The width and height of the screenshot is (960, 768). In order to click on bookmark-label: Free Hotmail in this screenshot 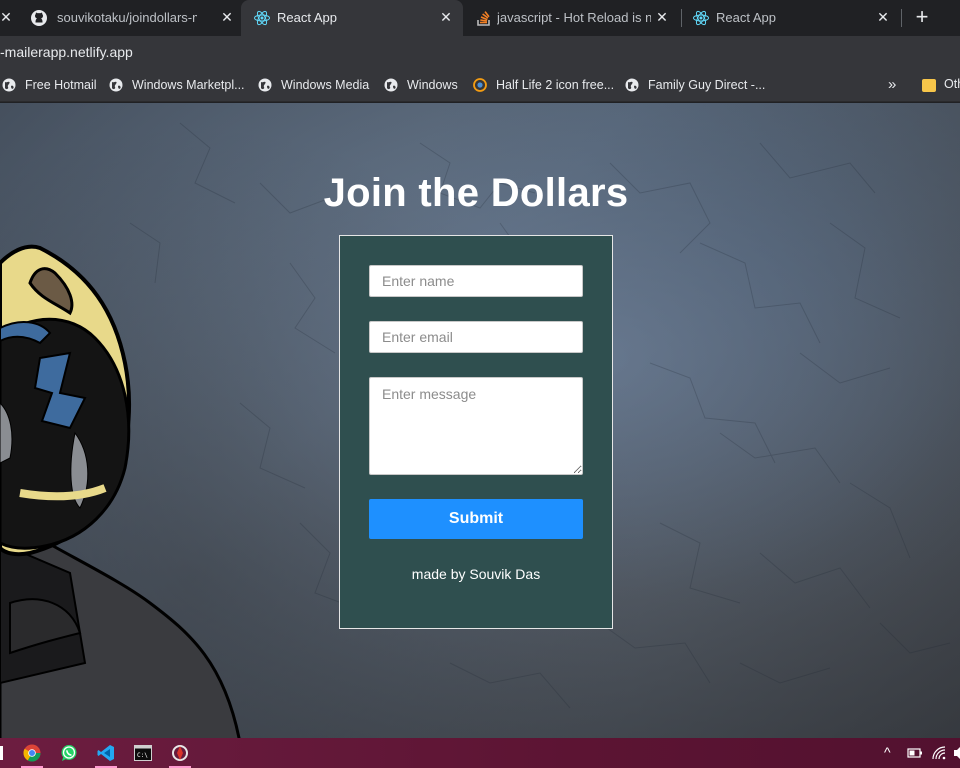, I will do `click(61, 85)`.